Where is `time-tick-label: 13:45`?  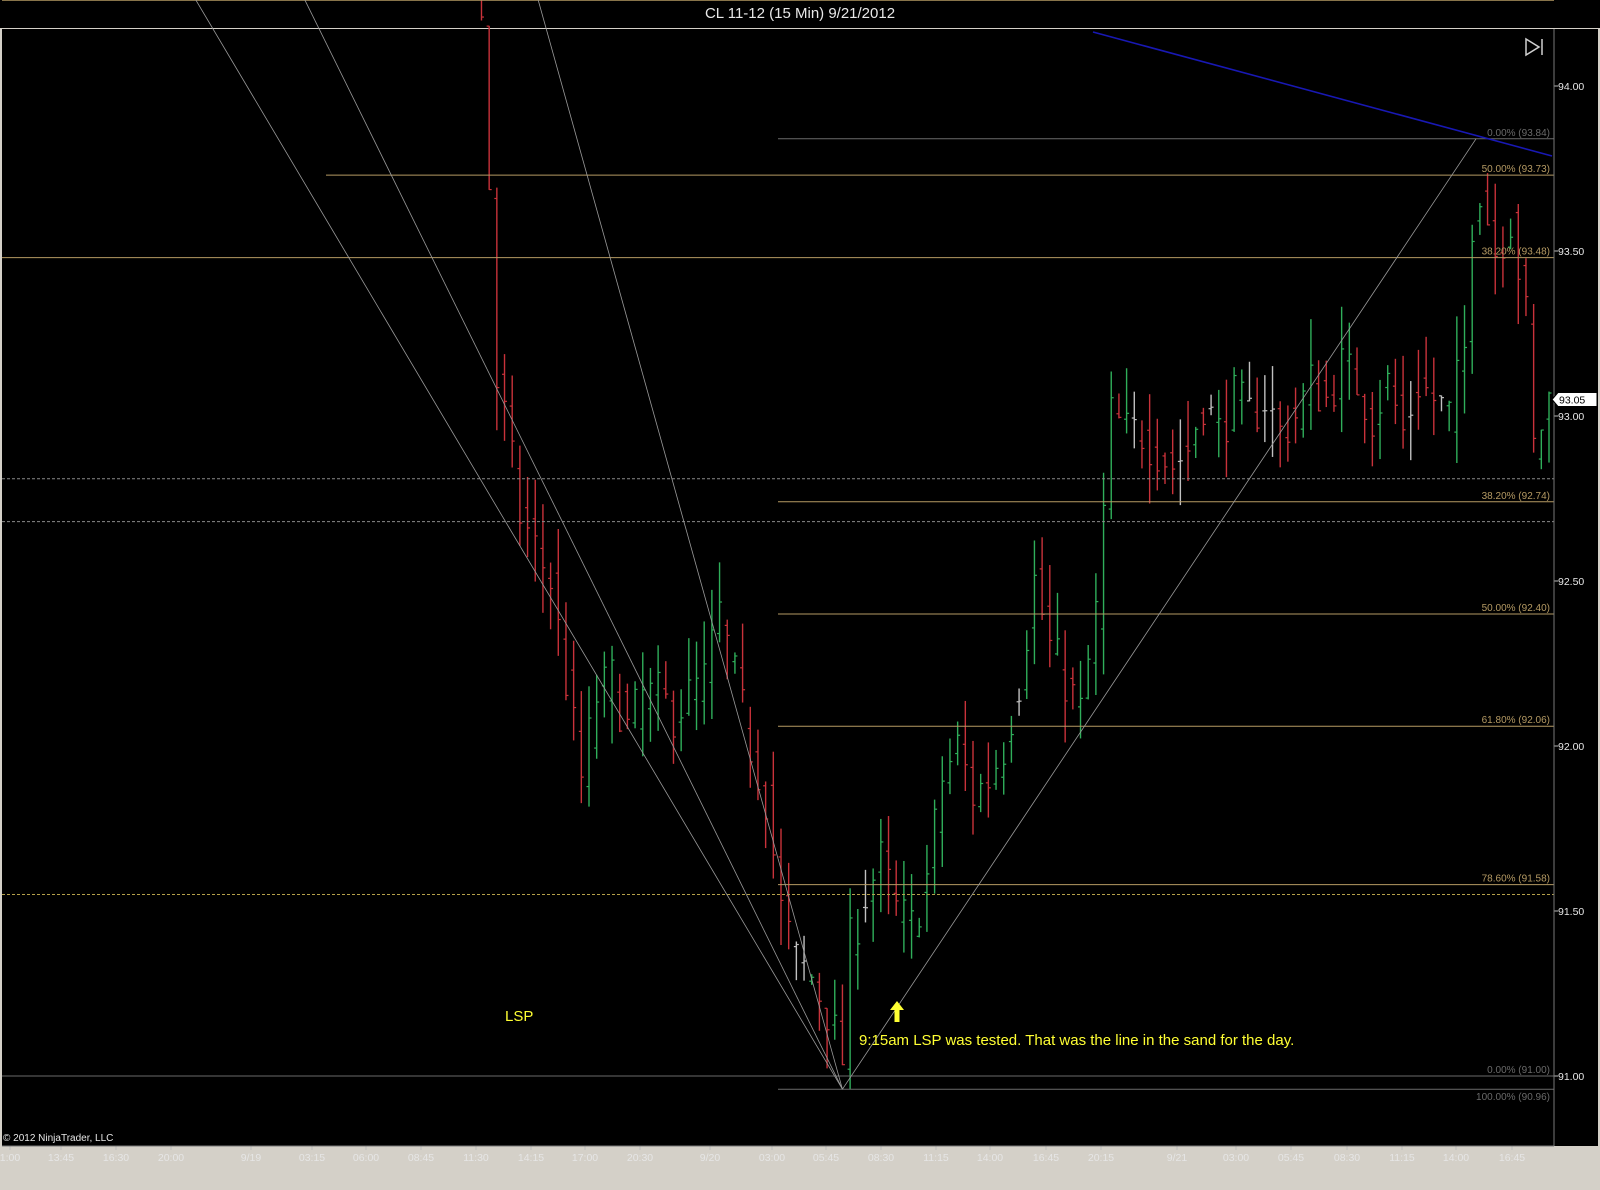
time-tick-label: 13:45 is located at coordinates (61, 1158).